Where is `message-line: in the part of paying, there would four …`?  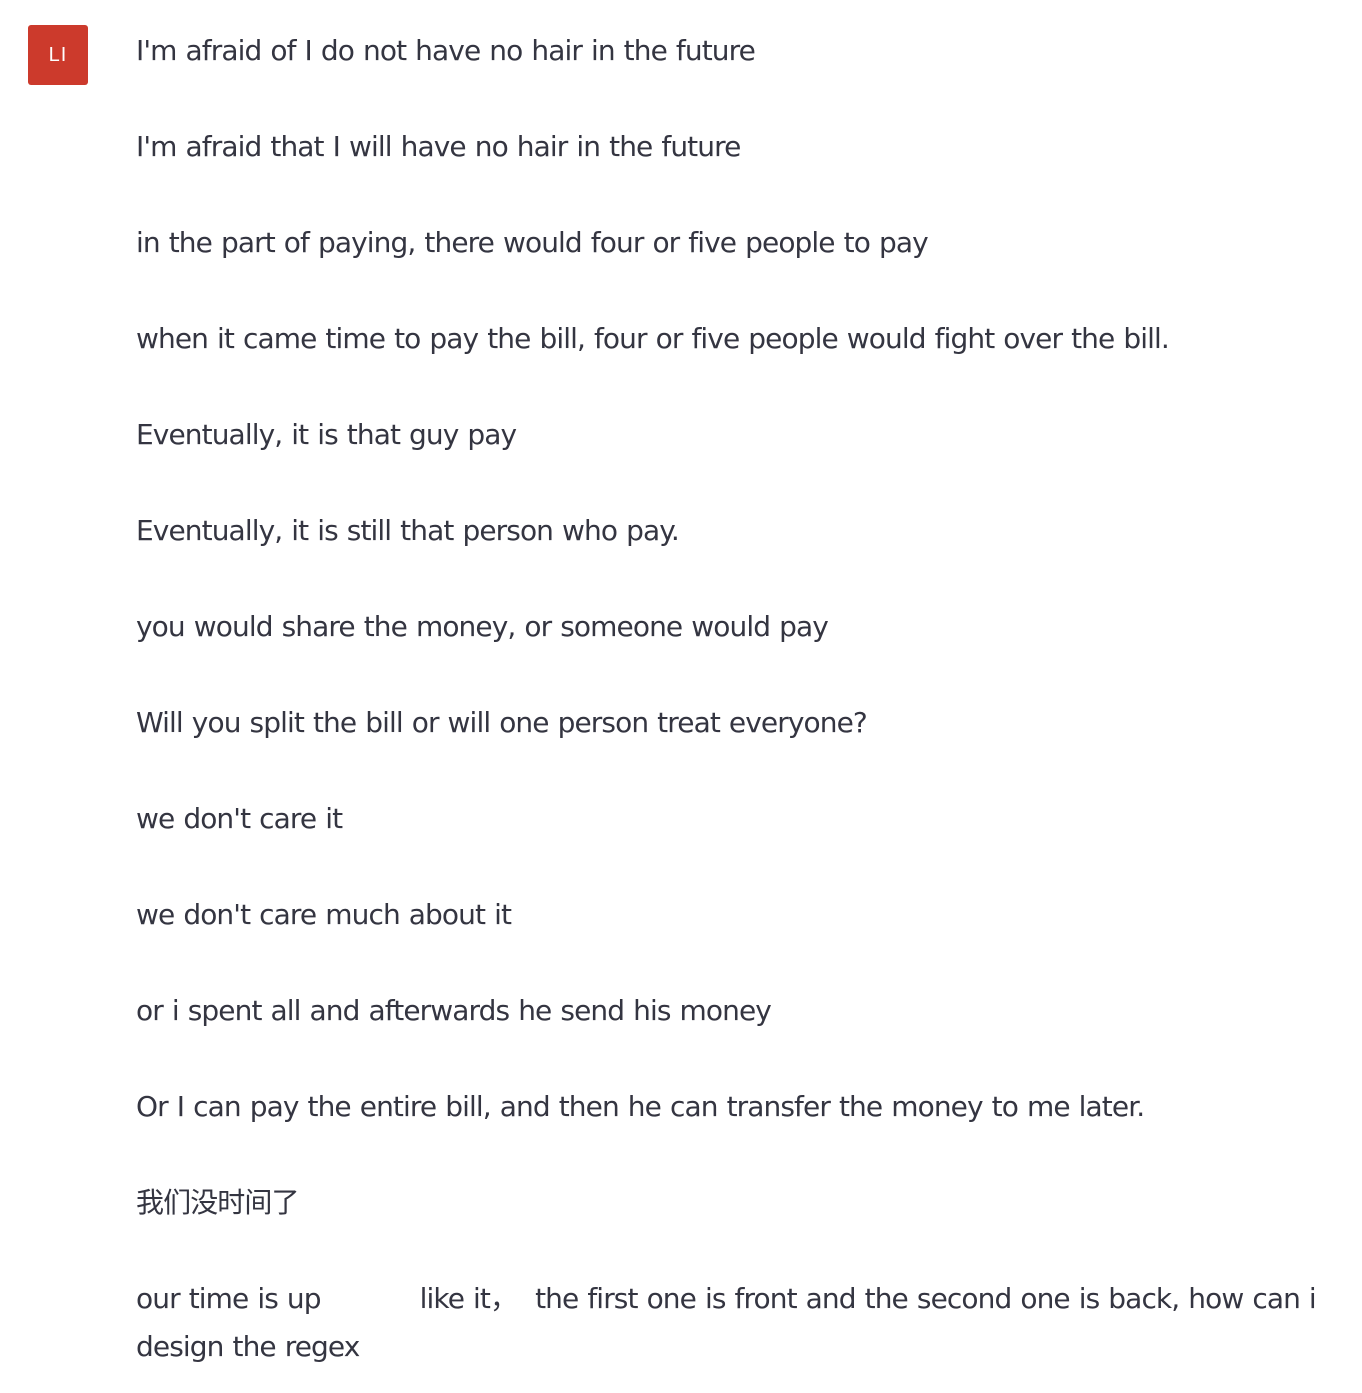
message-line: in the part of paying, there would four … is located at coordinates (532, 242).